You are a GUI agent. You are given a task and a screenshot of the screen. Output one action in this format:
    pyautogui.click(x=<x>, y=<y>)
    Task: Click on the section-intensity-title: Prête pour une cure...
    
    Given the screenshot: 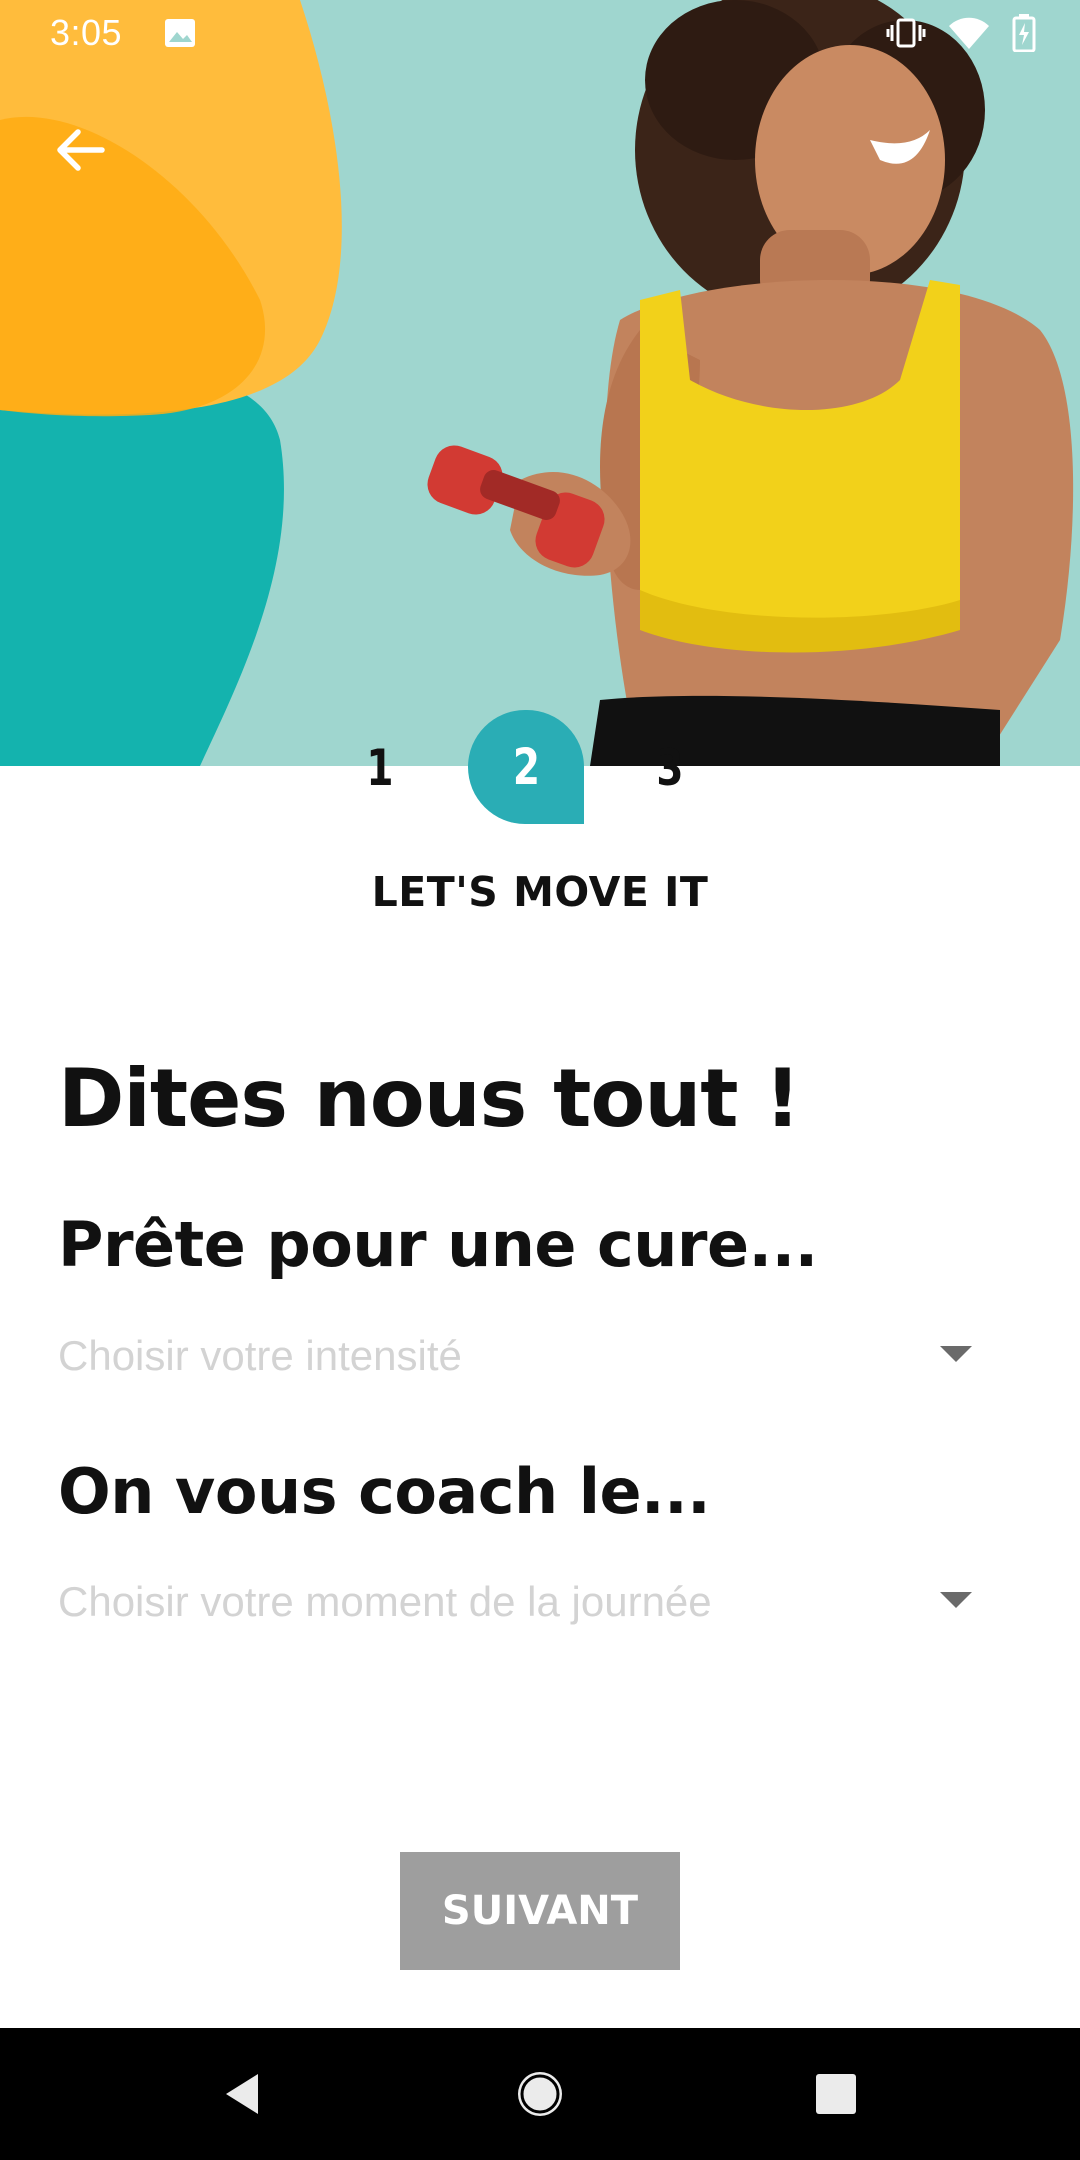 What is the action you would take?
    pyautogui.click(x=438, y=1244)
    